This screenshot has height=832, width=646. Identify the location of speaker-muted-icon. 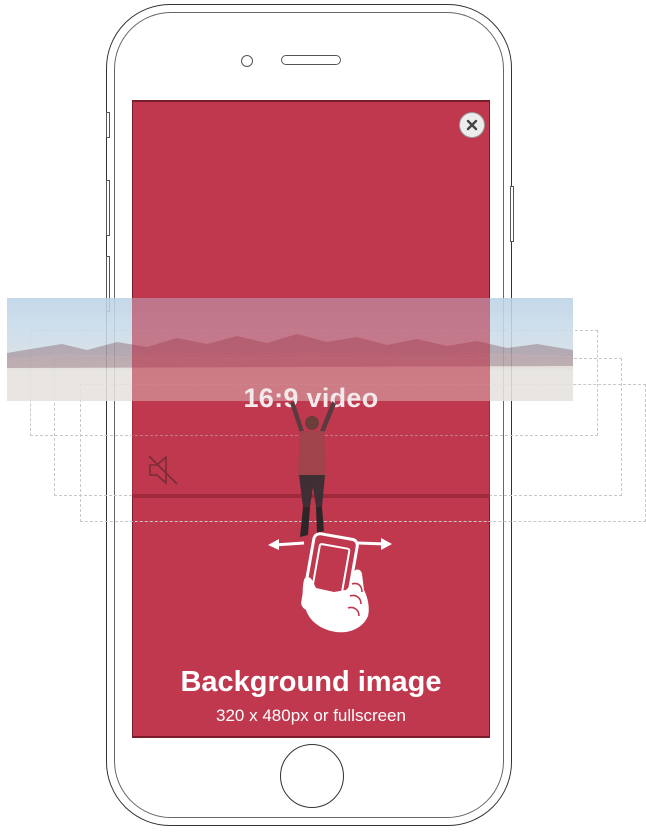
(163, 470).